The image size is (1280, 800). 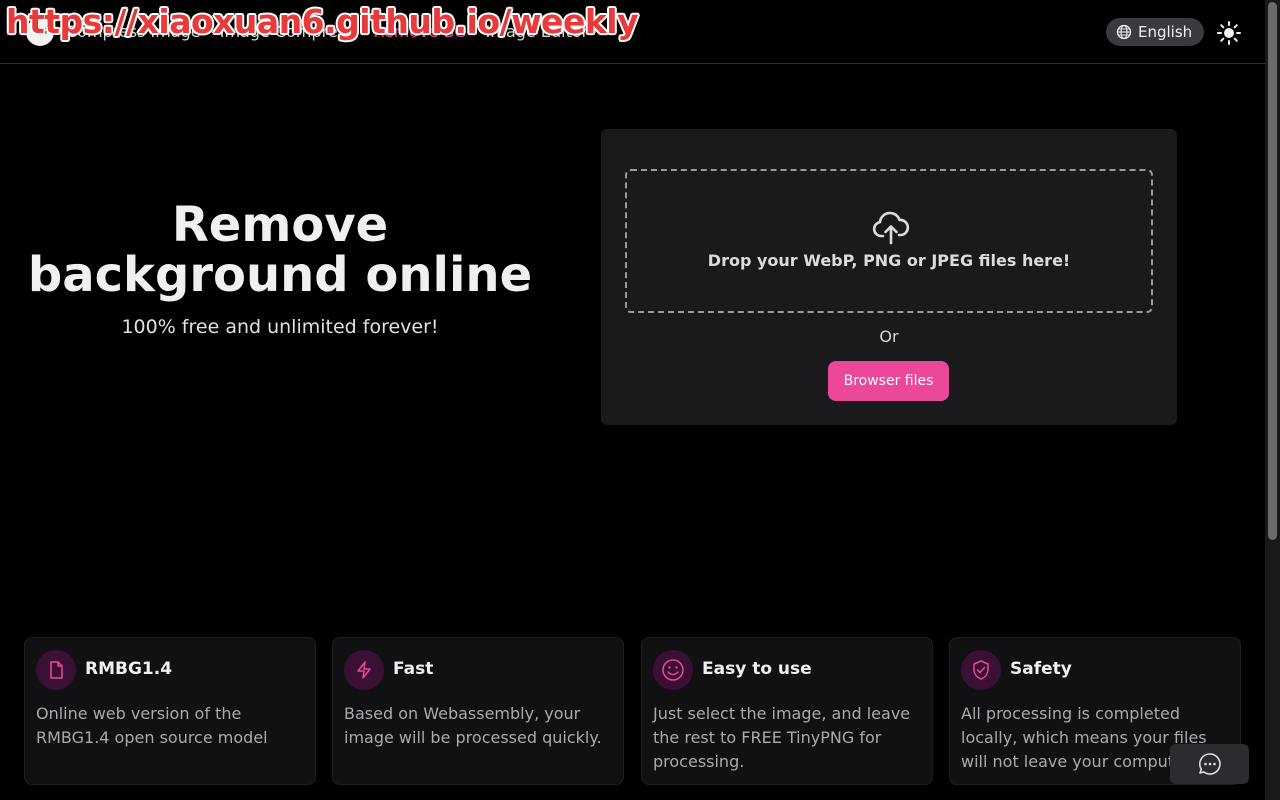 What do you see at coordinates (1272, 271) in the screenshot?
I see `scrollbar-thumb` at bounding box center [1272, 271].